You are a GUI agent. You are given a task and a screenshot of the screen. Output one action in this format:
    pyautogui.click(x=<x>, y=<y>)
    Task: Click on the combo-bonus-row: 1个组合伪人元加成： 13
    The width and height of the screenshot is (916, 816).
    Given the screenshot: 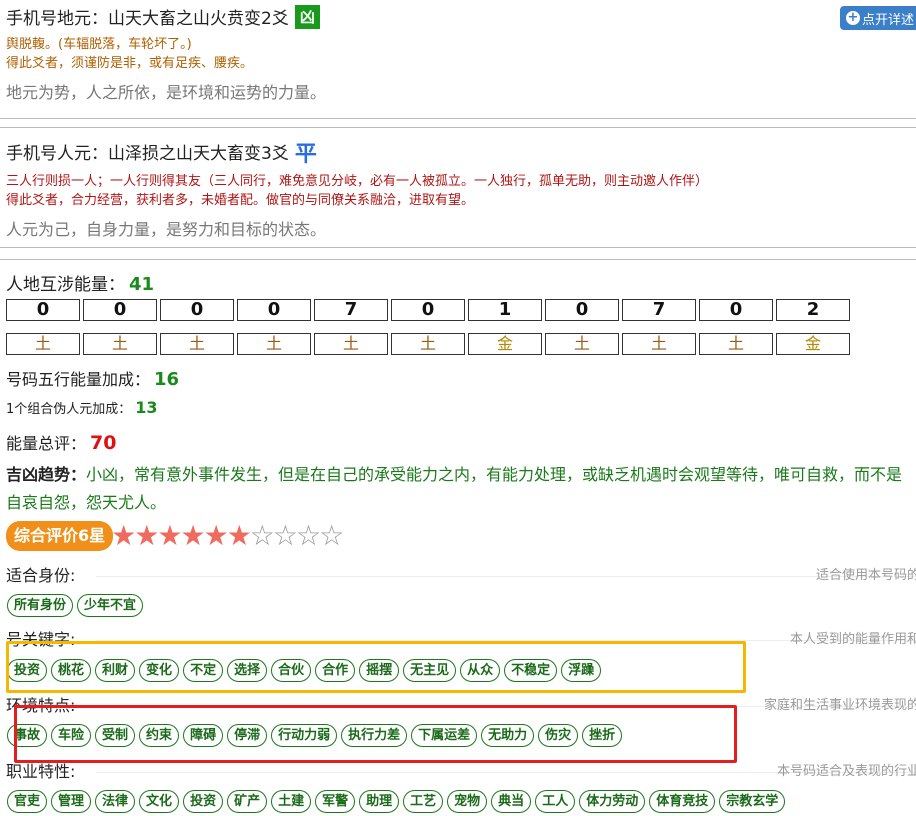 What is the action you would take?
    pyautogui.click(x=461, y=407)
    